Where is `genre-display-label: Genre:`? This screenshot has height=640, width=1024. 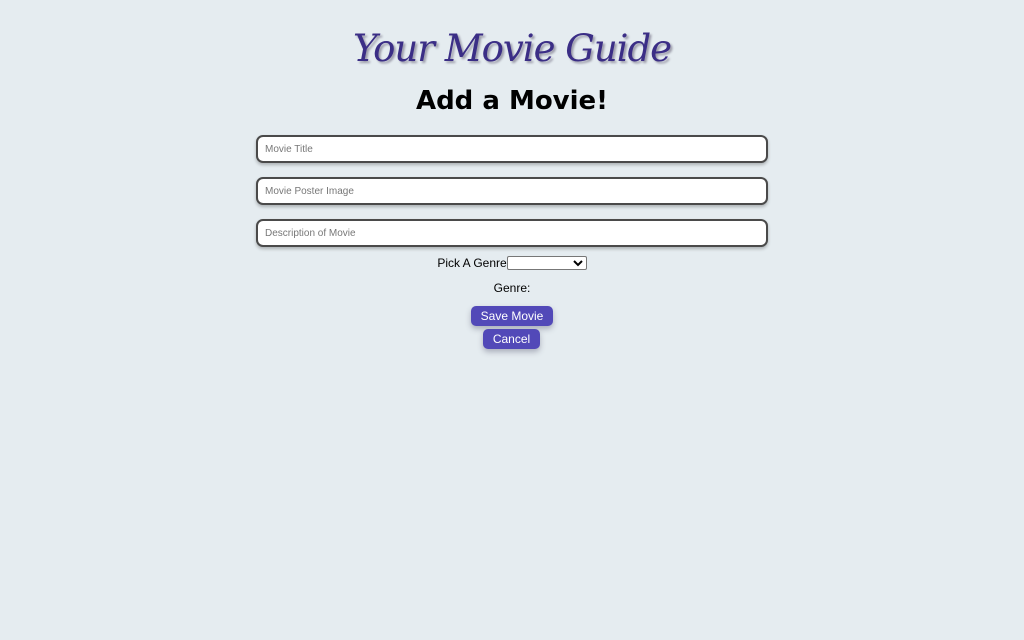 genre-display-label: Genre: is located at coordinates (512, 288).